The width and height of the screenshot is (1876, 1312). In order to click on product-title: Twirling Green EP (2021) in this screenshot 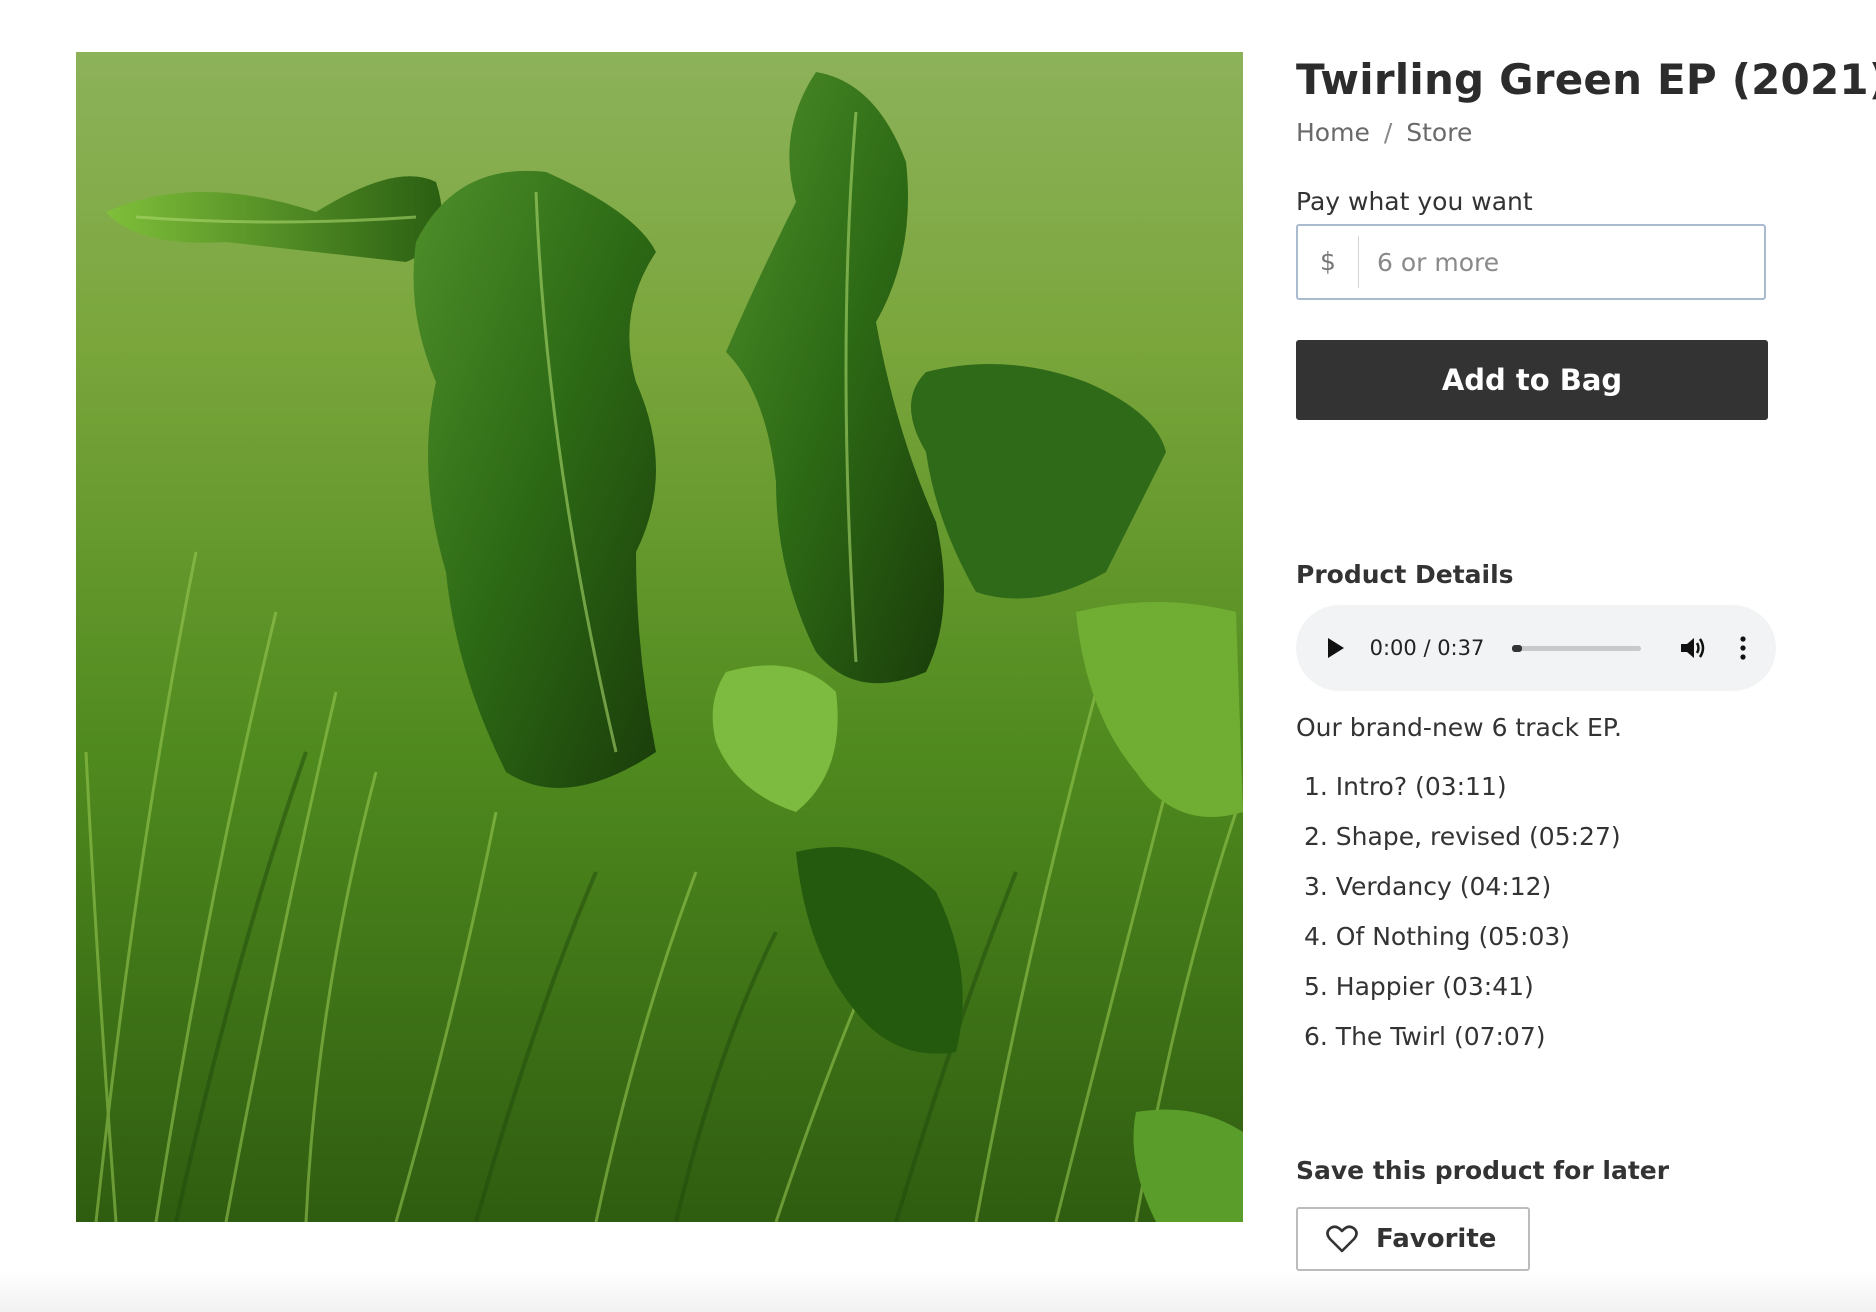, I will do `click(1586, 79)`.